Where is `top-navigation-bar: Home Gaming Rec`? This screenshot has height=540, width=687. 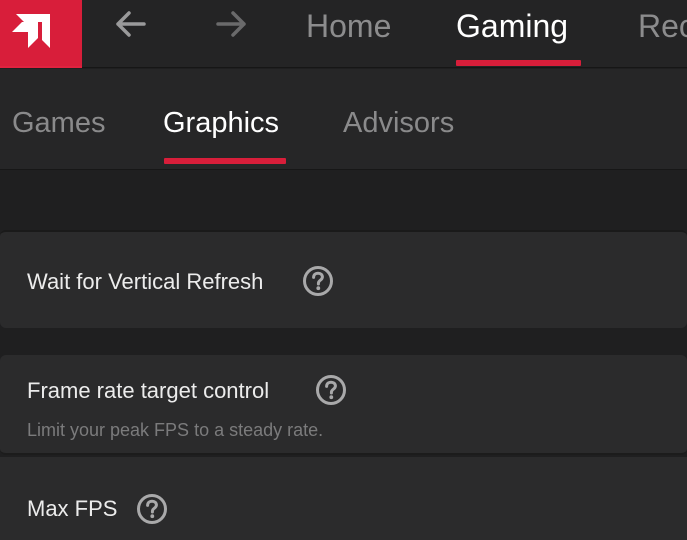
top-navigation-bar: Home Gaming Rec is located at coordinates (343, 34).